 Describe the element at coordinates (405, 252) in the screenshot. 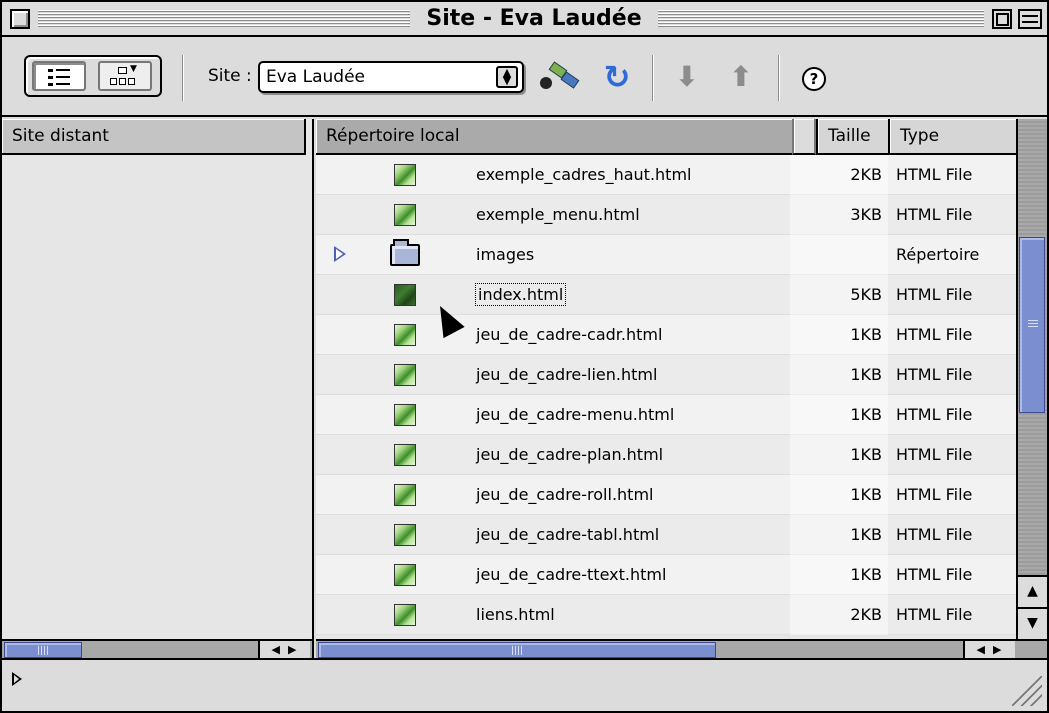

I see `folder-icon` at that location.